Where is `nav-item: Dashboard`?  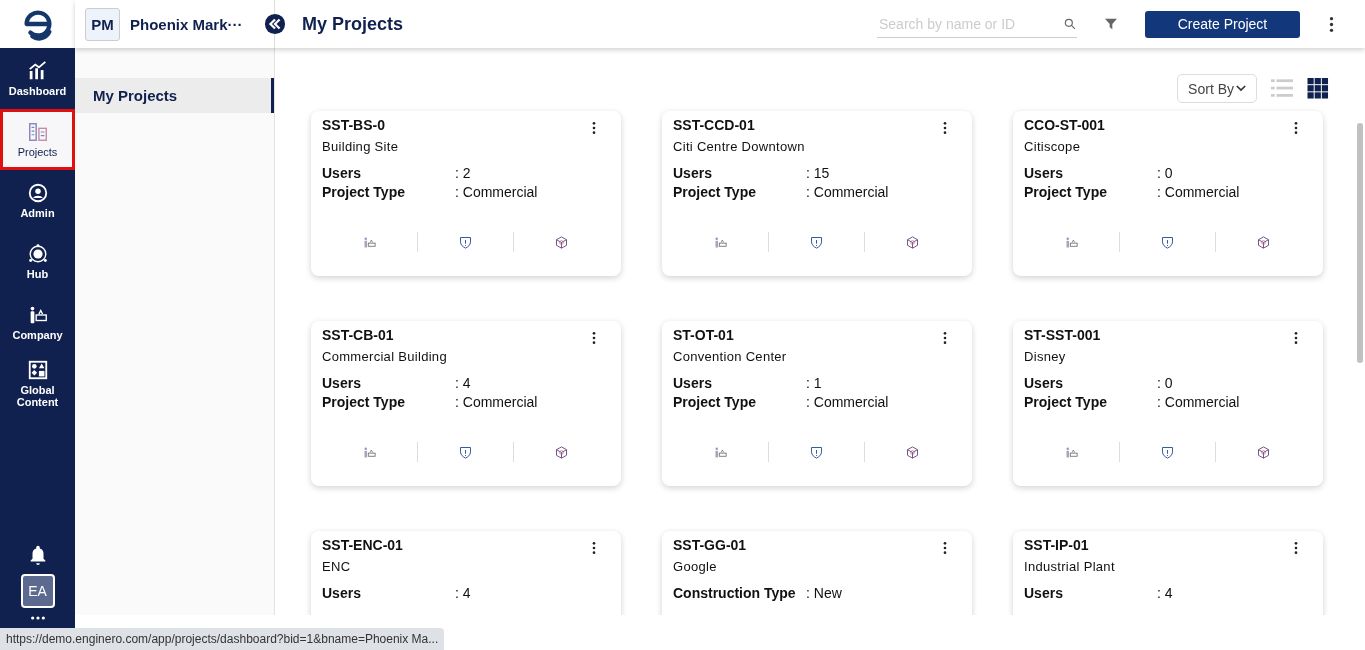
nav-item: Dashboard is located at coordinates (37, 78).